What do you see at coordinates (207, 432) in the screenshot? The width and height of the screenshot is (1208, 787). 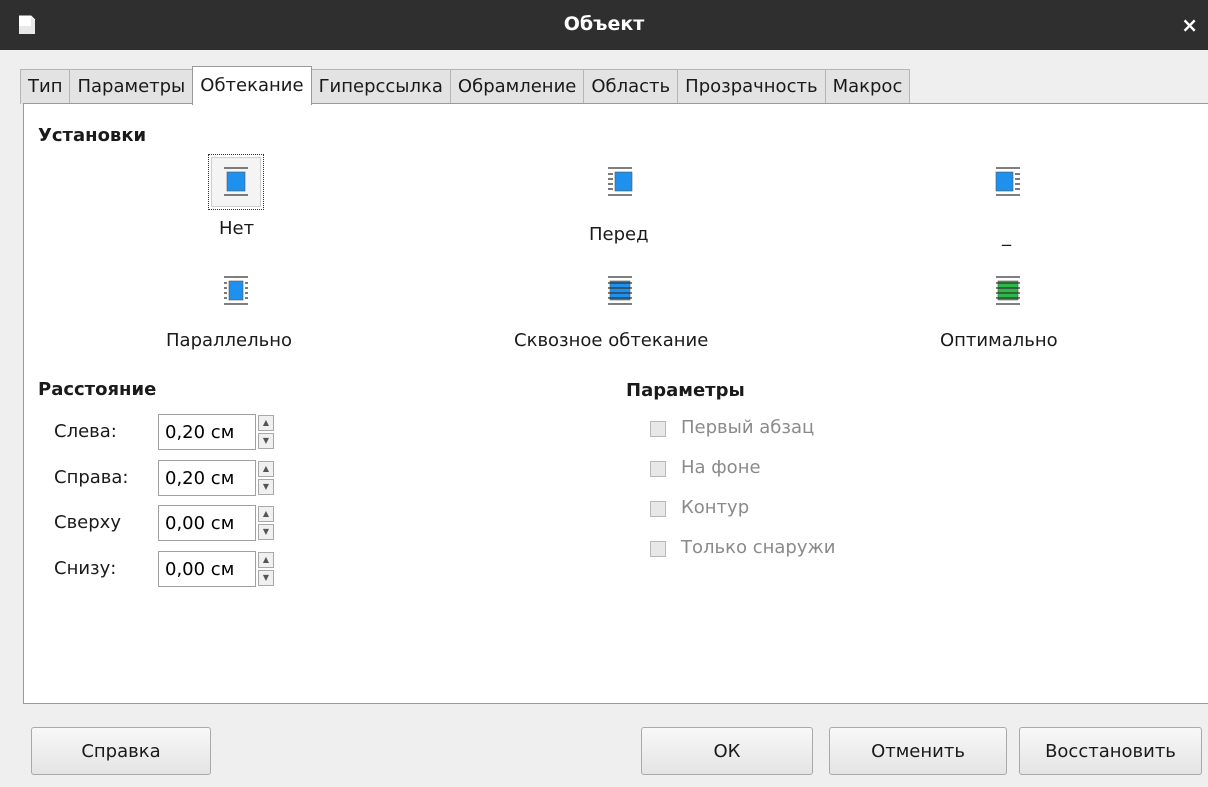 I see `spacing-left-input` at bounding box center [207, 432].